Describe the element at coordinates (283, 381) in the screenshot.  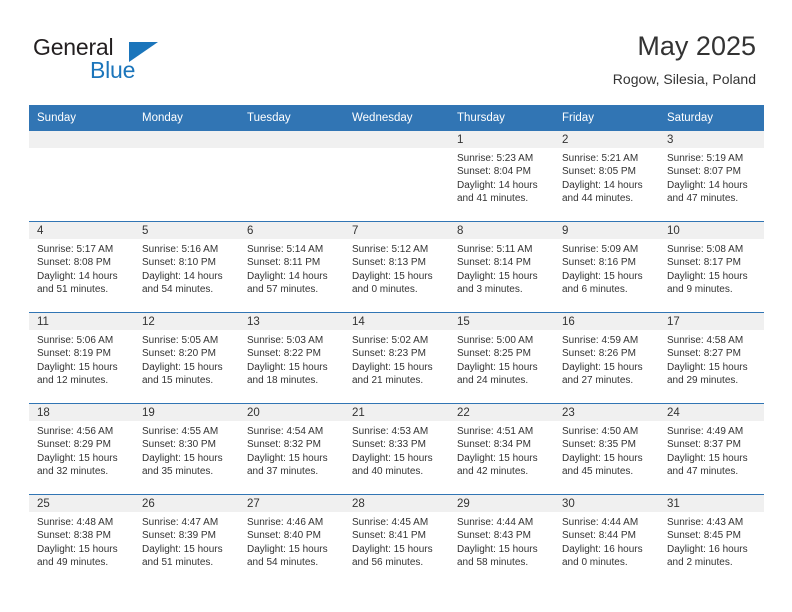
I see `daylight-text-line2: and 18 minutes.` at that location.